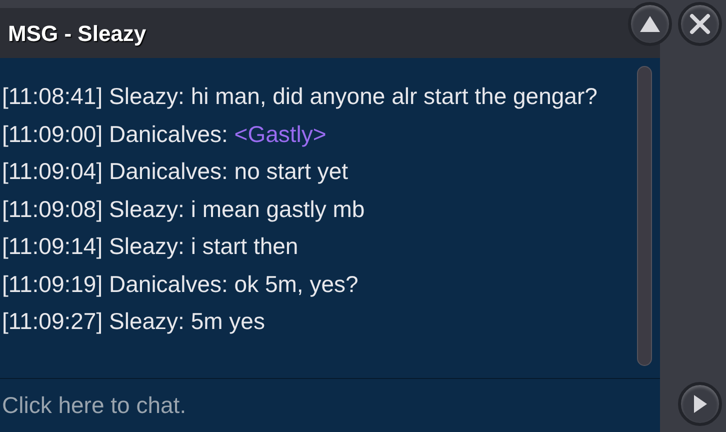 The height and width of the screenshot is (432, 726). I want to click on chat-message: [11:09:08] Sleazy: i mean gastly mb, so click(184, 209).